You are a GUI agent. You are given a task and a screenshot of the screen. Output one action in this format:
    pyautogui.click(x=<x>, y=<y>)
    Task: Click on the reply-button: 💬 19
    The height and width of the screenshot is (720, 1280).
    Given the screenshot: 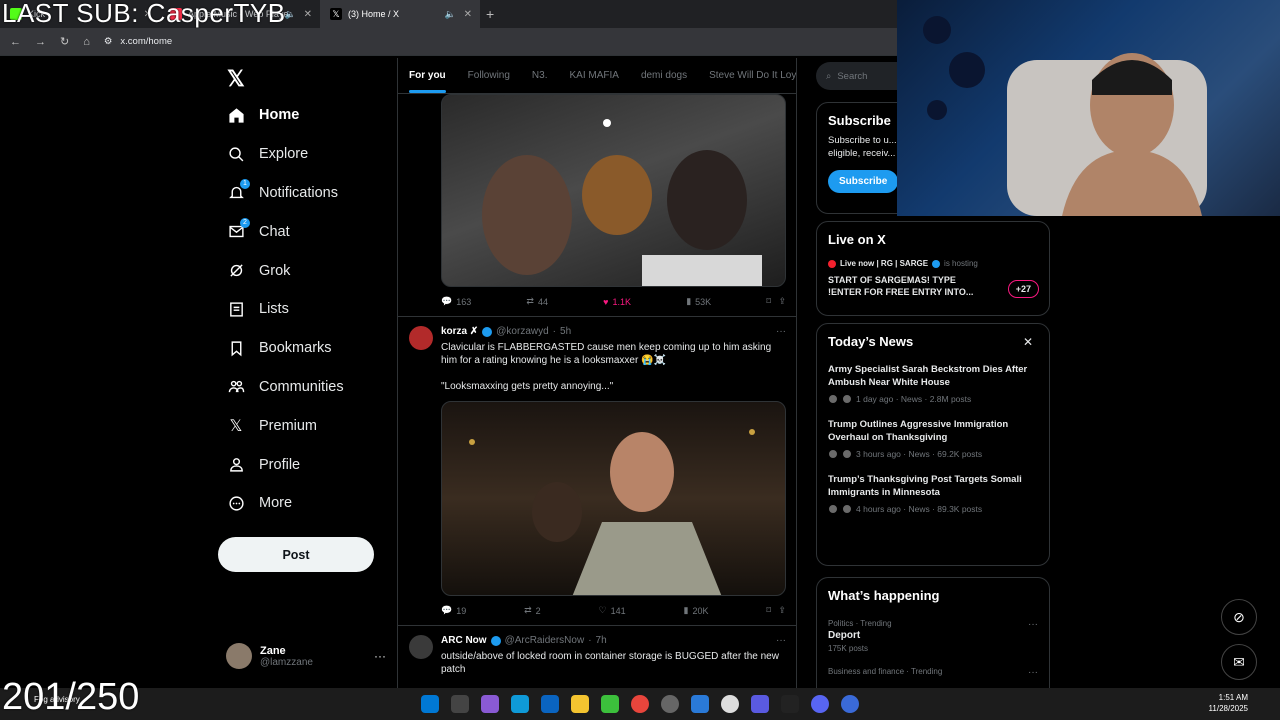 What is the action you would take?
    pyautogui.click(x=453, y=610)
    